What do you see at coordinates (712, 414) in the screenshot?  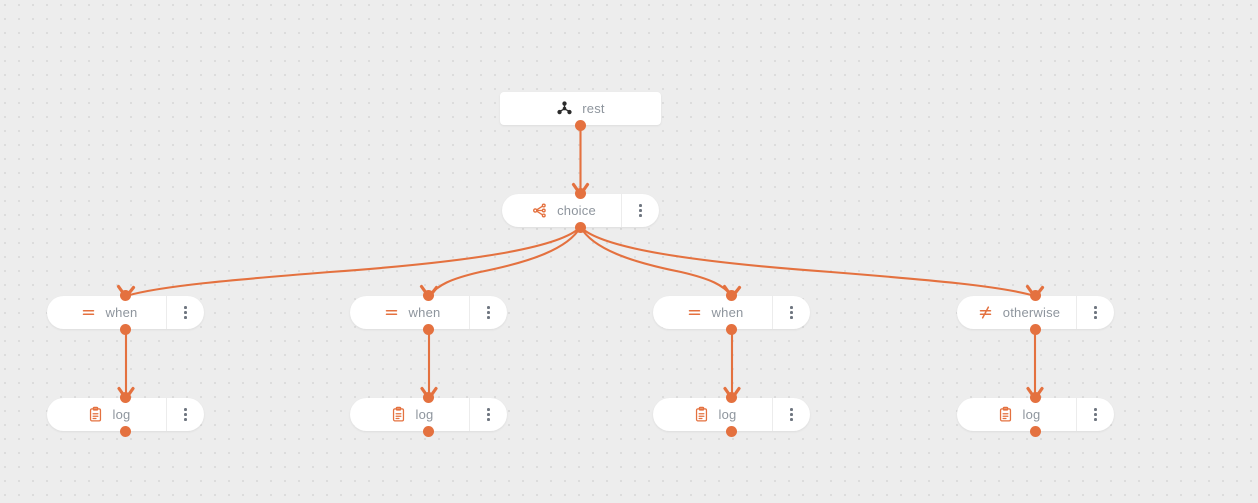 I see `node-log-3-body: log` at bounding box center [712, 414].